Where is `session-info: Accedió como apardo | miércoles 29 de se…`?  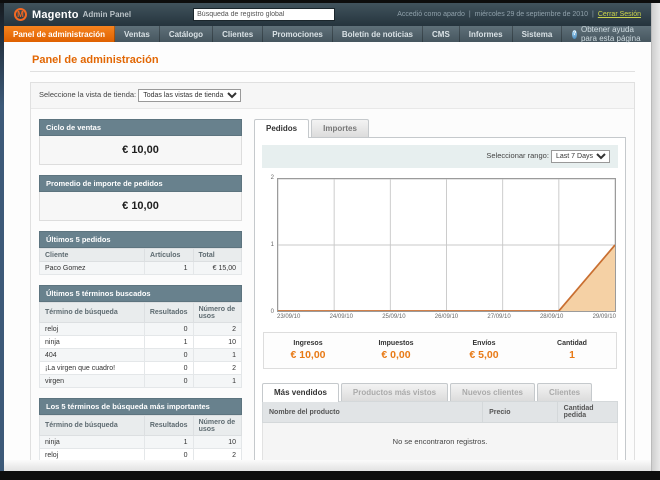 session-info: Accedió como apardo | miércoles 29 de se… is located at coordinates (519, 14).